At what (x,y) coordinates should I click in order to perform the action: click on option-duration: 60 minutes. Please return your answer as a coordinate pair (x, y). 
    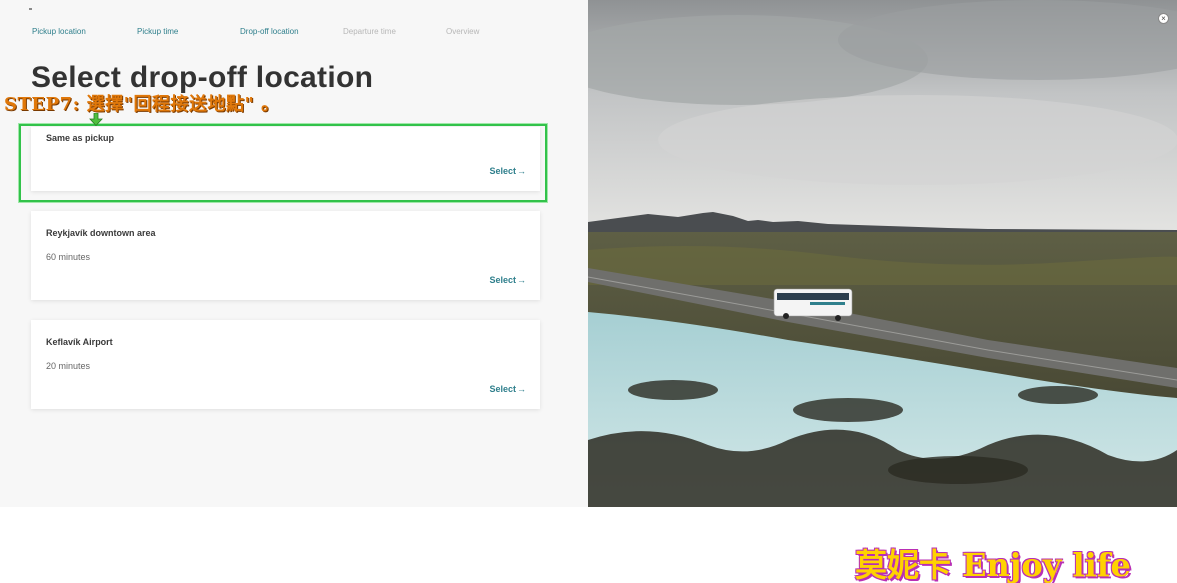
    Looking at the image, I should click on (68, 257).